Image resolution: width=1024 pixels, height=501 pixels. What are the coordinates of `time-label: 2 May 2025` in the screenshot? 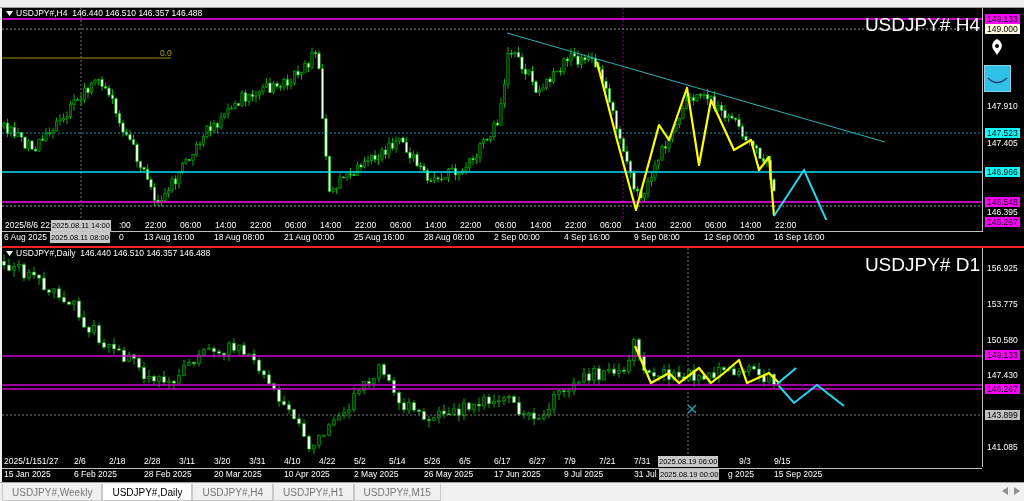 It's located at (376, 475).